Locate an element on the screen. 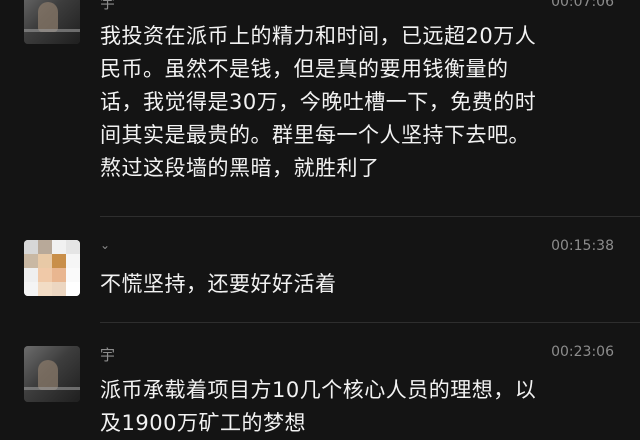 This screenshot has height=440, width=640. message-time: 00:15:38 is located at coordinates (582, 246).